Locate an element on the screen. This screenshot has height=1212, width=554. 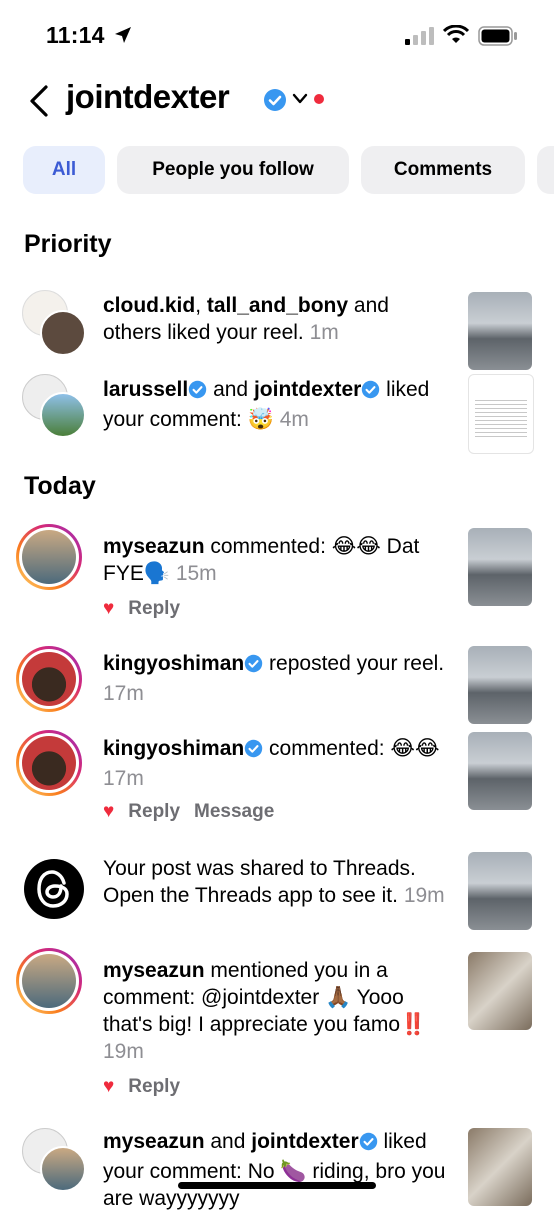
filter-next is located at coordinates (545, 170).